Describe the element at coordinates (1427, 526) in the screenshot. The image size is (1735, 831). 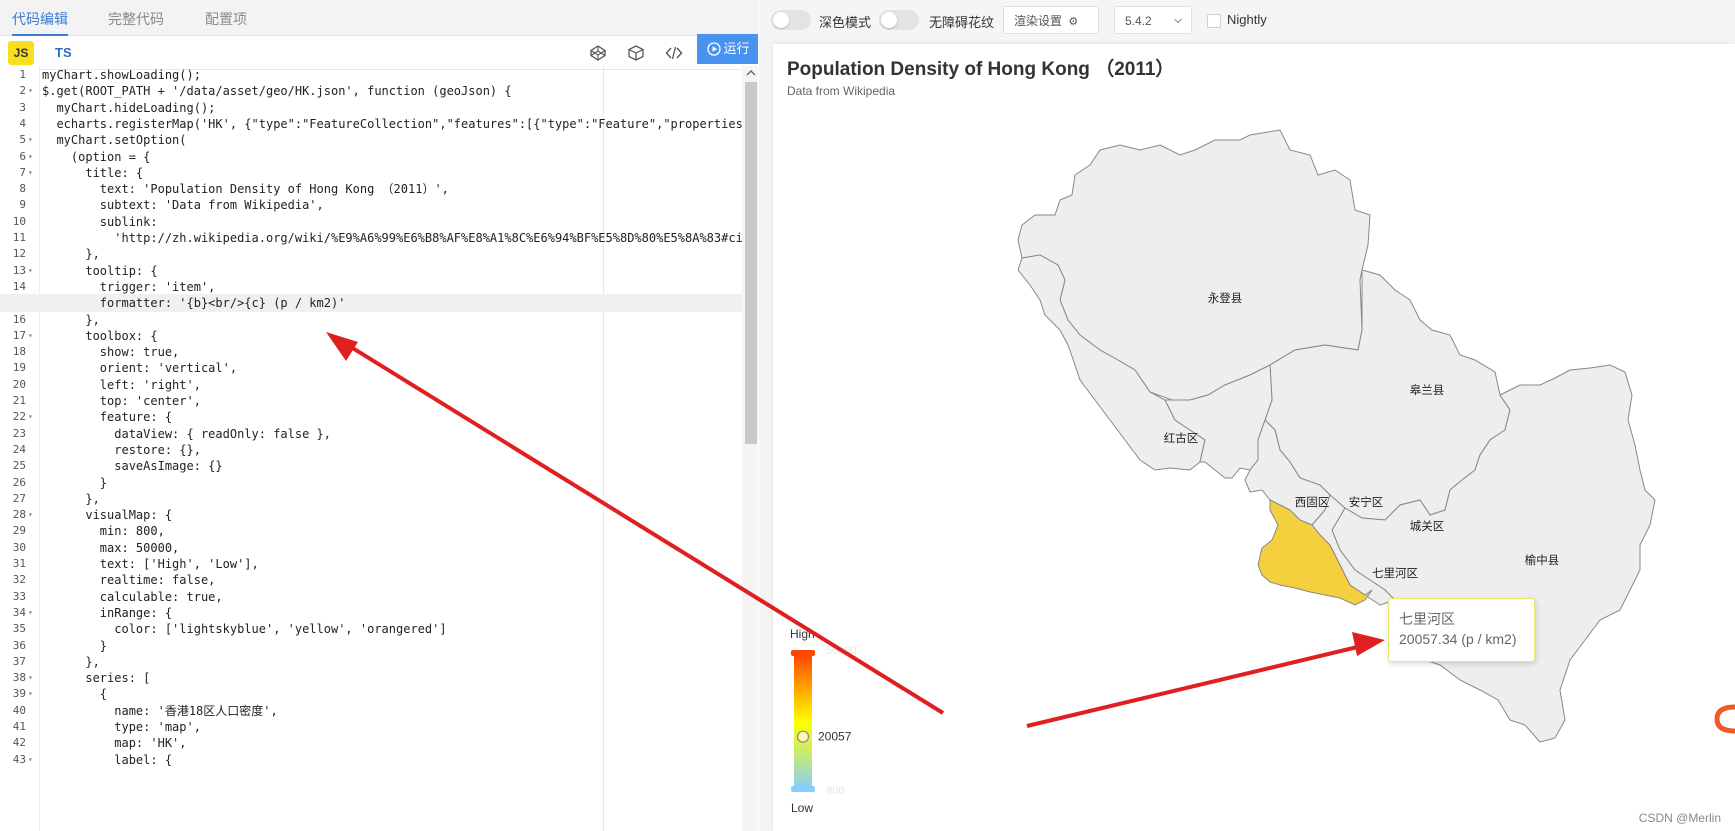
I see `district-label: 城关区` at that location.